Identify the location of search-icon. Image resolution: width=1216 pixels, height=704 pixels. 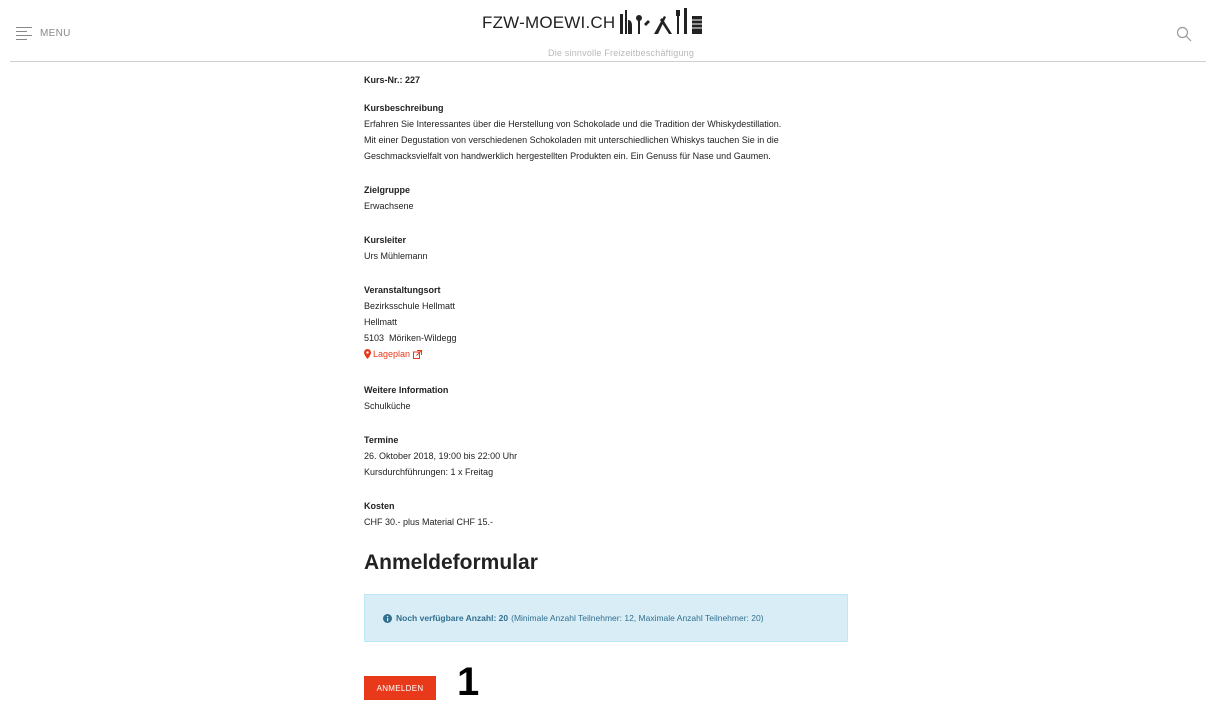
(1184, 34).